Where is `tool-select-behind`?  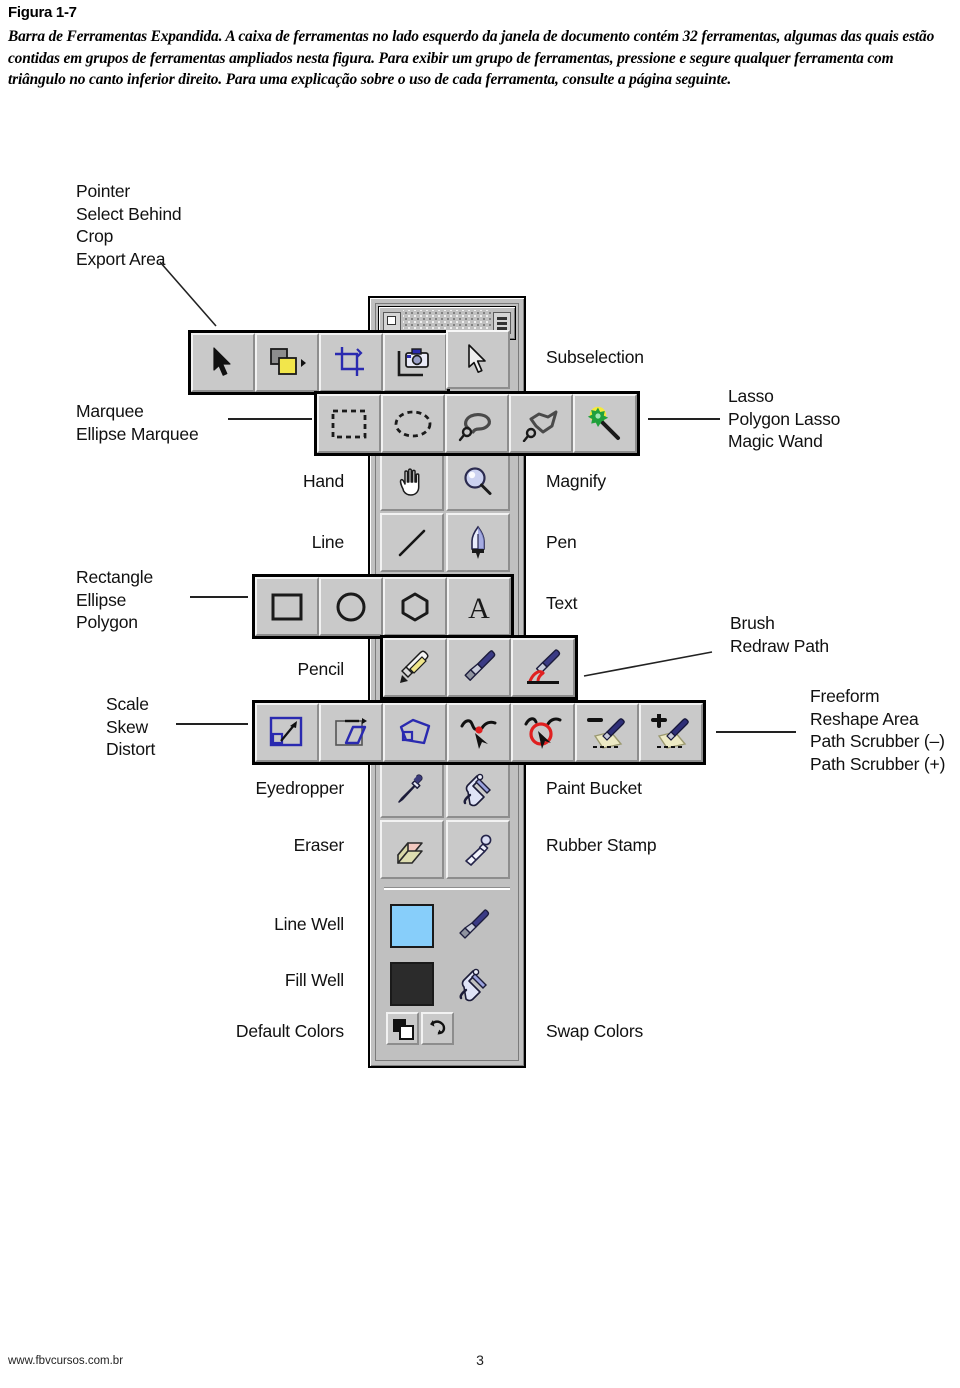
tool-select-behind is located at coordinates (287, 362).